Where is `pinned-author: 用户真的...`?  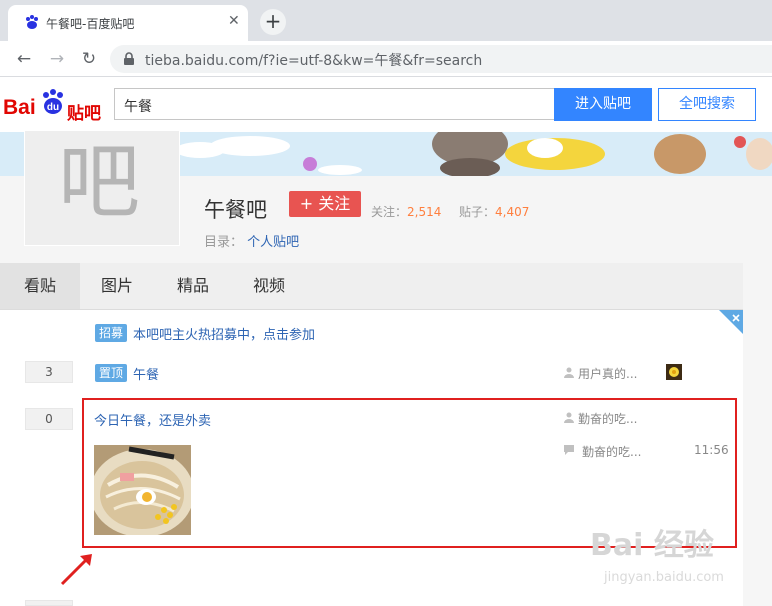 pinned-author: 用户真的... is located at coordinates (607, 373).